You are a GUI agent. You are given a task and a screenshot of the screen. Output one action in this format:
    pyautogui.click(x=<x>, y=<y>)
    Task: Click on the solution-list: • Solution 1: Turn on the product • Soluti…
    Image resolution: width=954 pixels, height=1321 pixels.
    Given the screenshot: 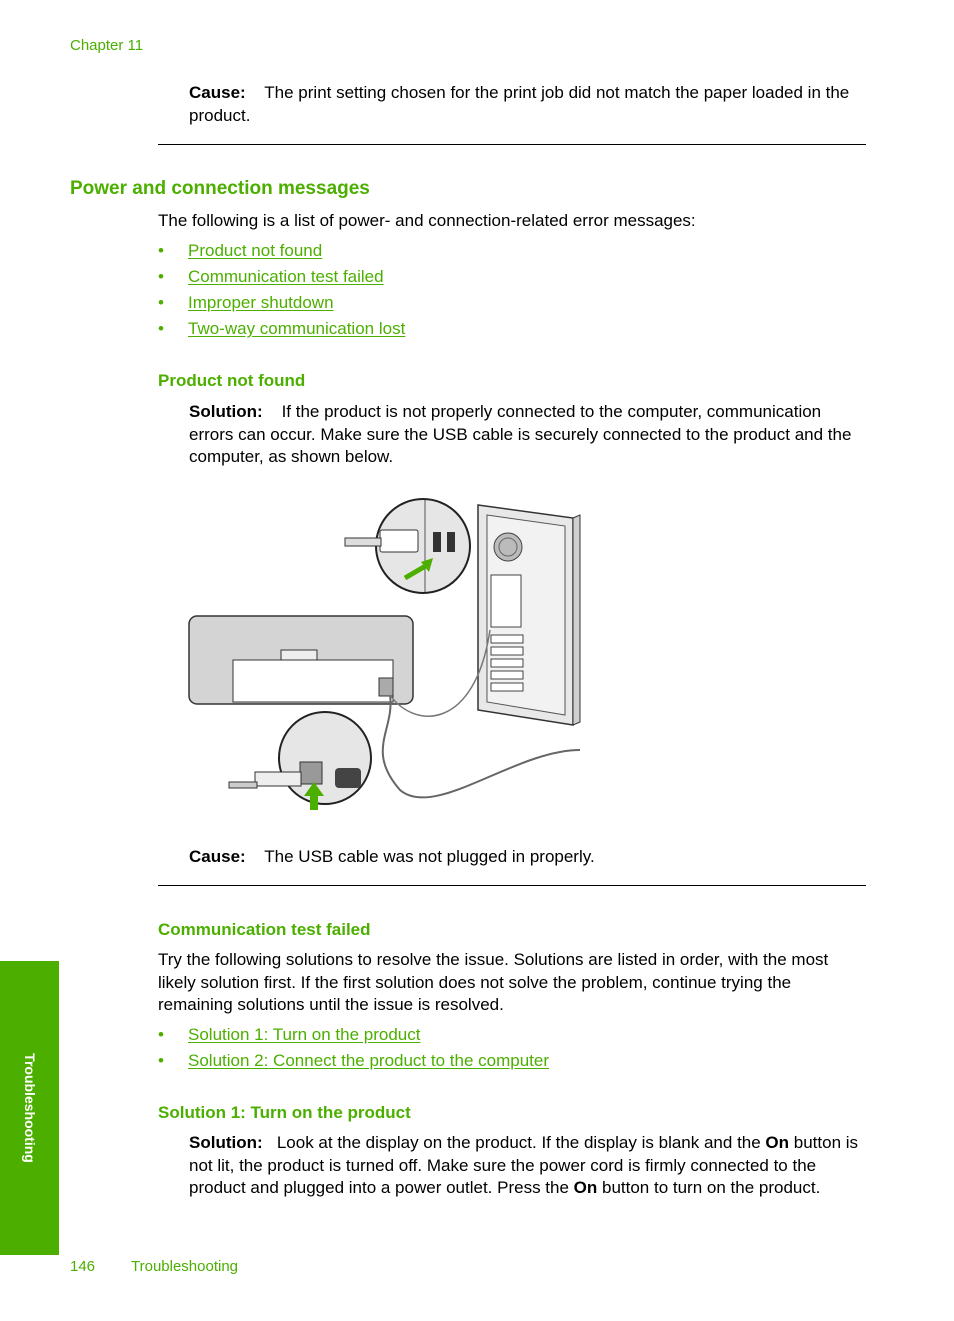 What is the action you would take?
    pyautogui.click(x=353, y=1051)
    